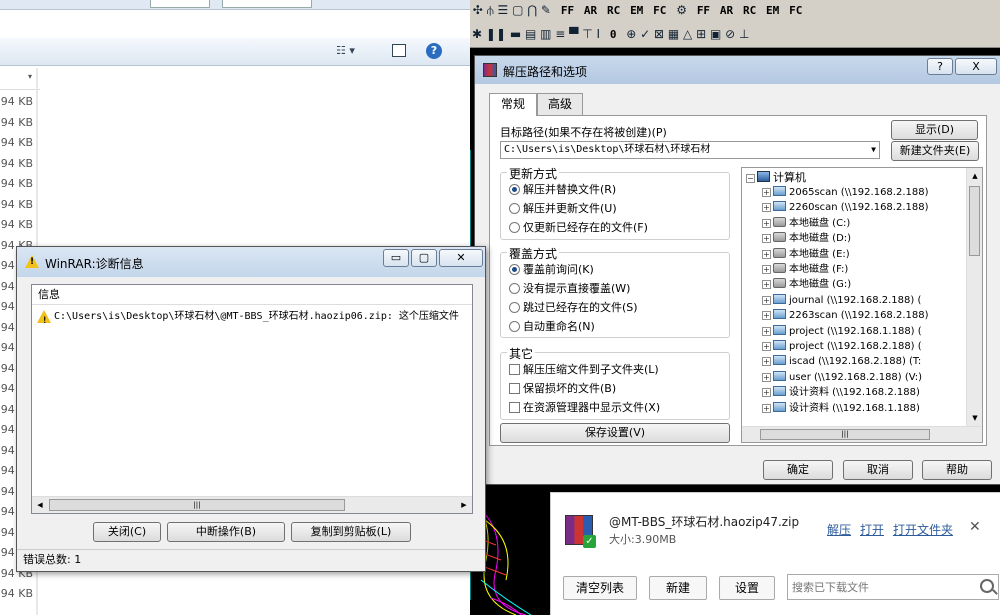  Describe the element at coordinates (795, 11) in the screenshot. I see `tool-fc-2: FC` at that location.